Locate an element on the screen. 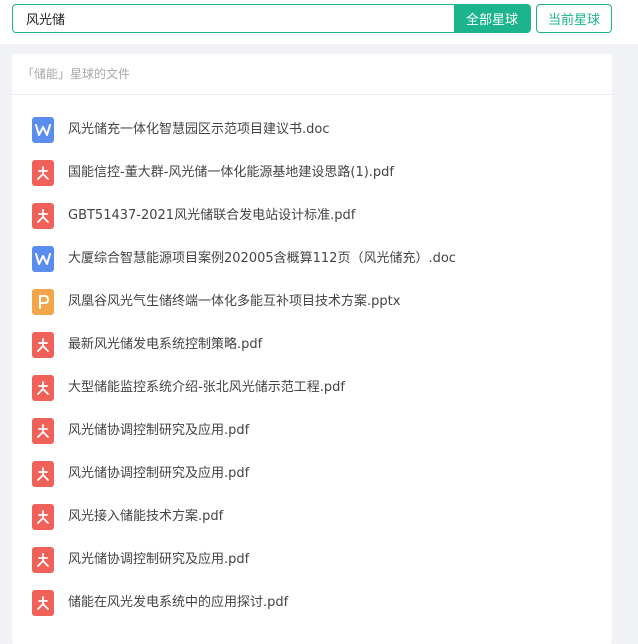  search-bar: 全部星球 当前星球 is located at coordinates (319, 22).